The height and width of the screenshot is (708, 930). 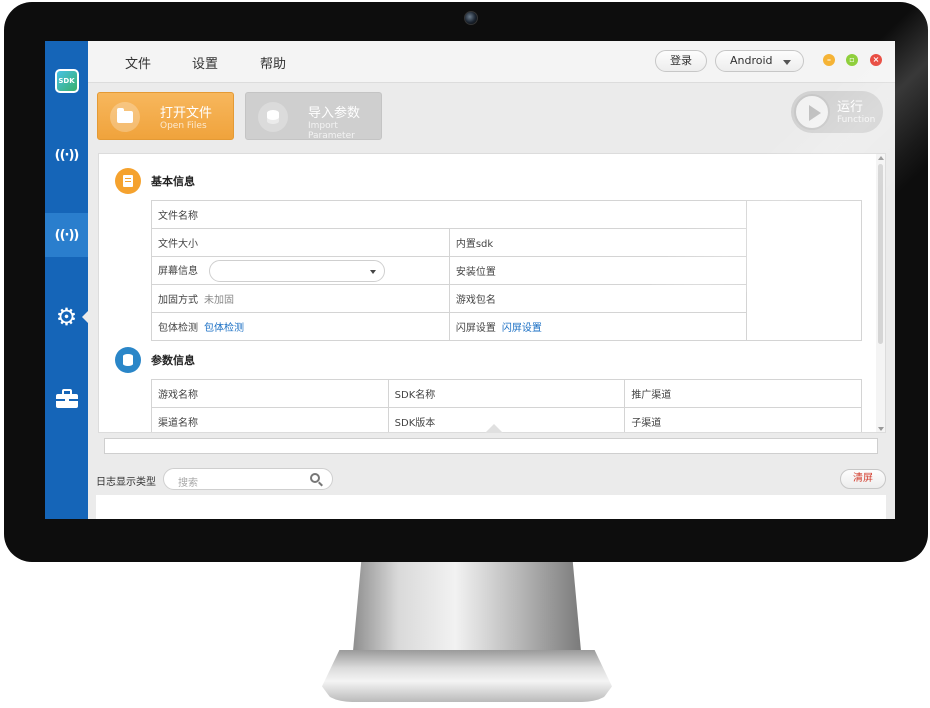 I want to click on platform-select-value: Android, so click(x=751, y=60).